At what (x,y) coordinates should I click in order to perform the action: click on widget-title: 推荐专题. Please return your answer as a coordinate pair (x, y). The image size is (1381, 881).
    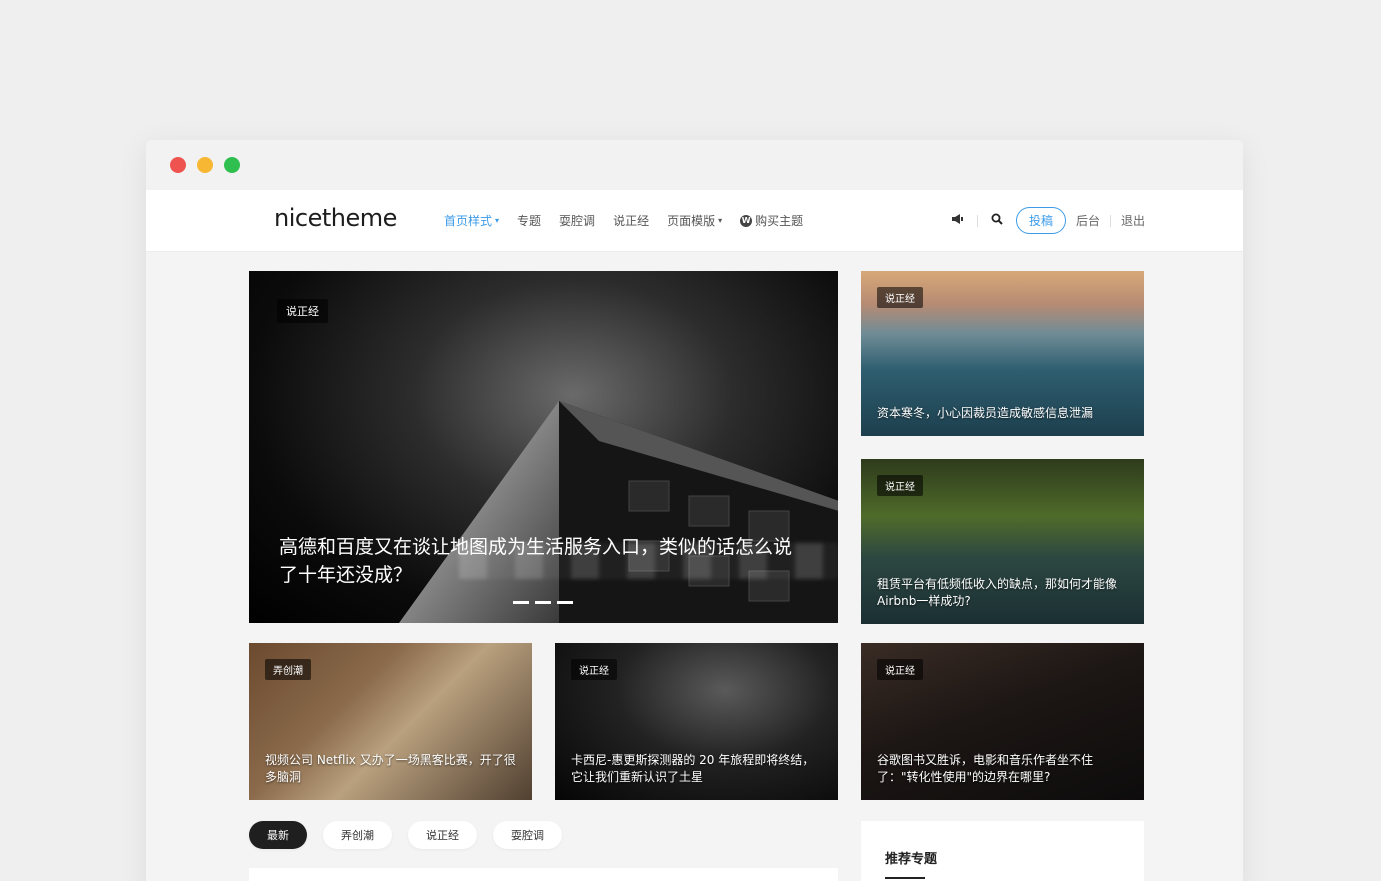
    Looking at the image, I should click on (911, 859).